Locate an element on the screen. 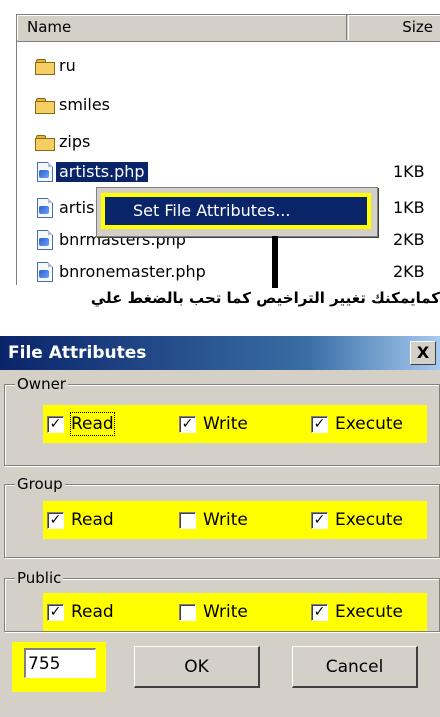 Image resolution: width=440 pixels, height=717 pixels. pointer-arrow is located at coordinates (275, 262).